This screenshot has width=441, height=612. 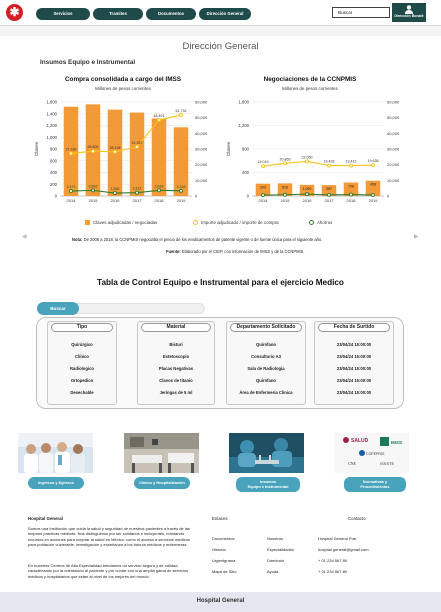 What do you see at coordinates (220, 518) in the screenshot?
I see `footer-links-title: Enlaces` at bounding box center [220, 518].